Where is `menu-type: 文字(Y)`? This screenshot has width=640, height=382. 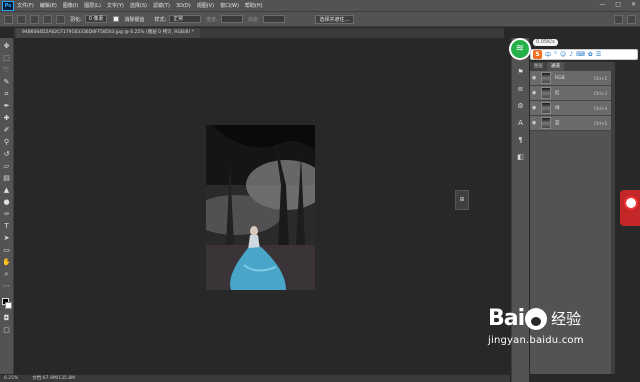
menu-type: 文字(Y) is located at coordinates (115, 5).